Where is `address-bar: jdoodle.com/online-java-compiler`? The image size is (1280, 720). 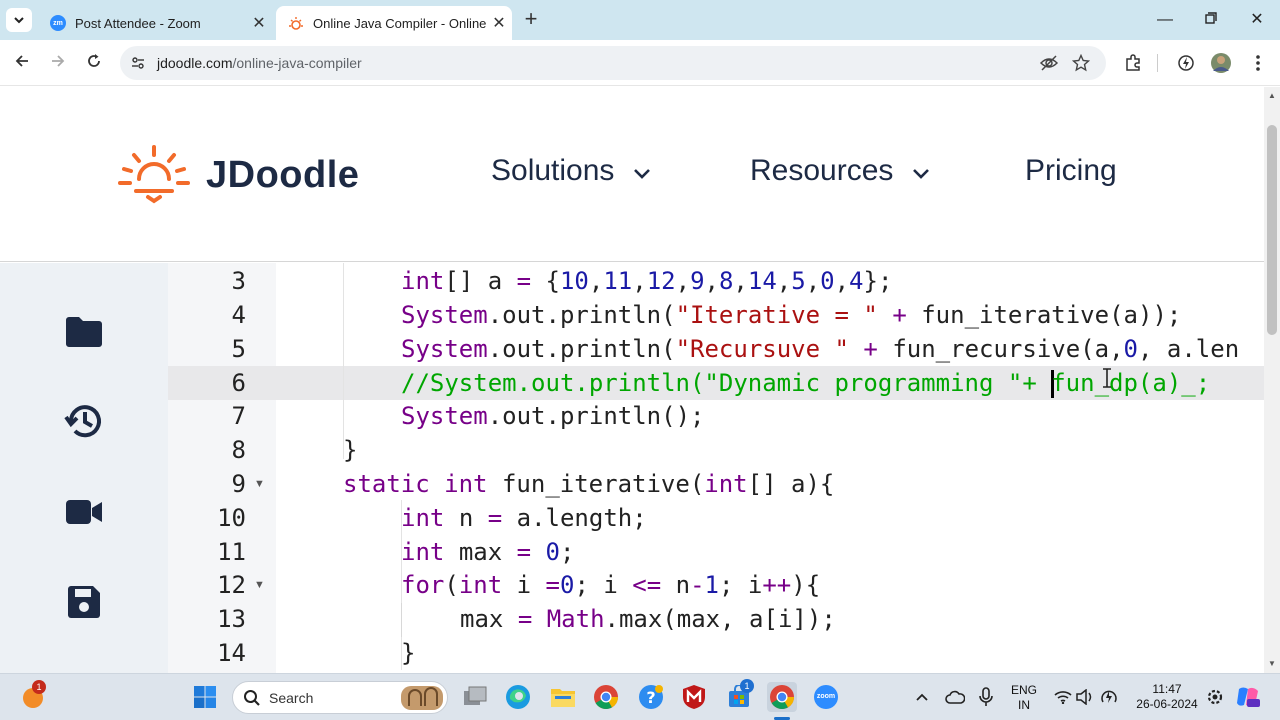
address-bar: jdoodle.com/online-java-compiler is located at coordinates (613, 63).